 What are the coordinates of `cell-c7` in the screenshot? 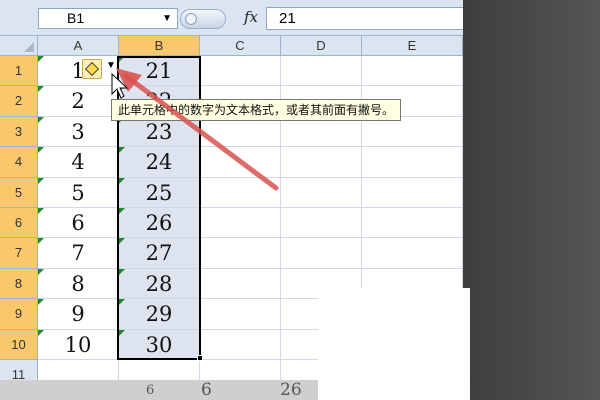 It's located at (240, 253).